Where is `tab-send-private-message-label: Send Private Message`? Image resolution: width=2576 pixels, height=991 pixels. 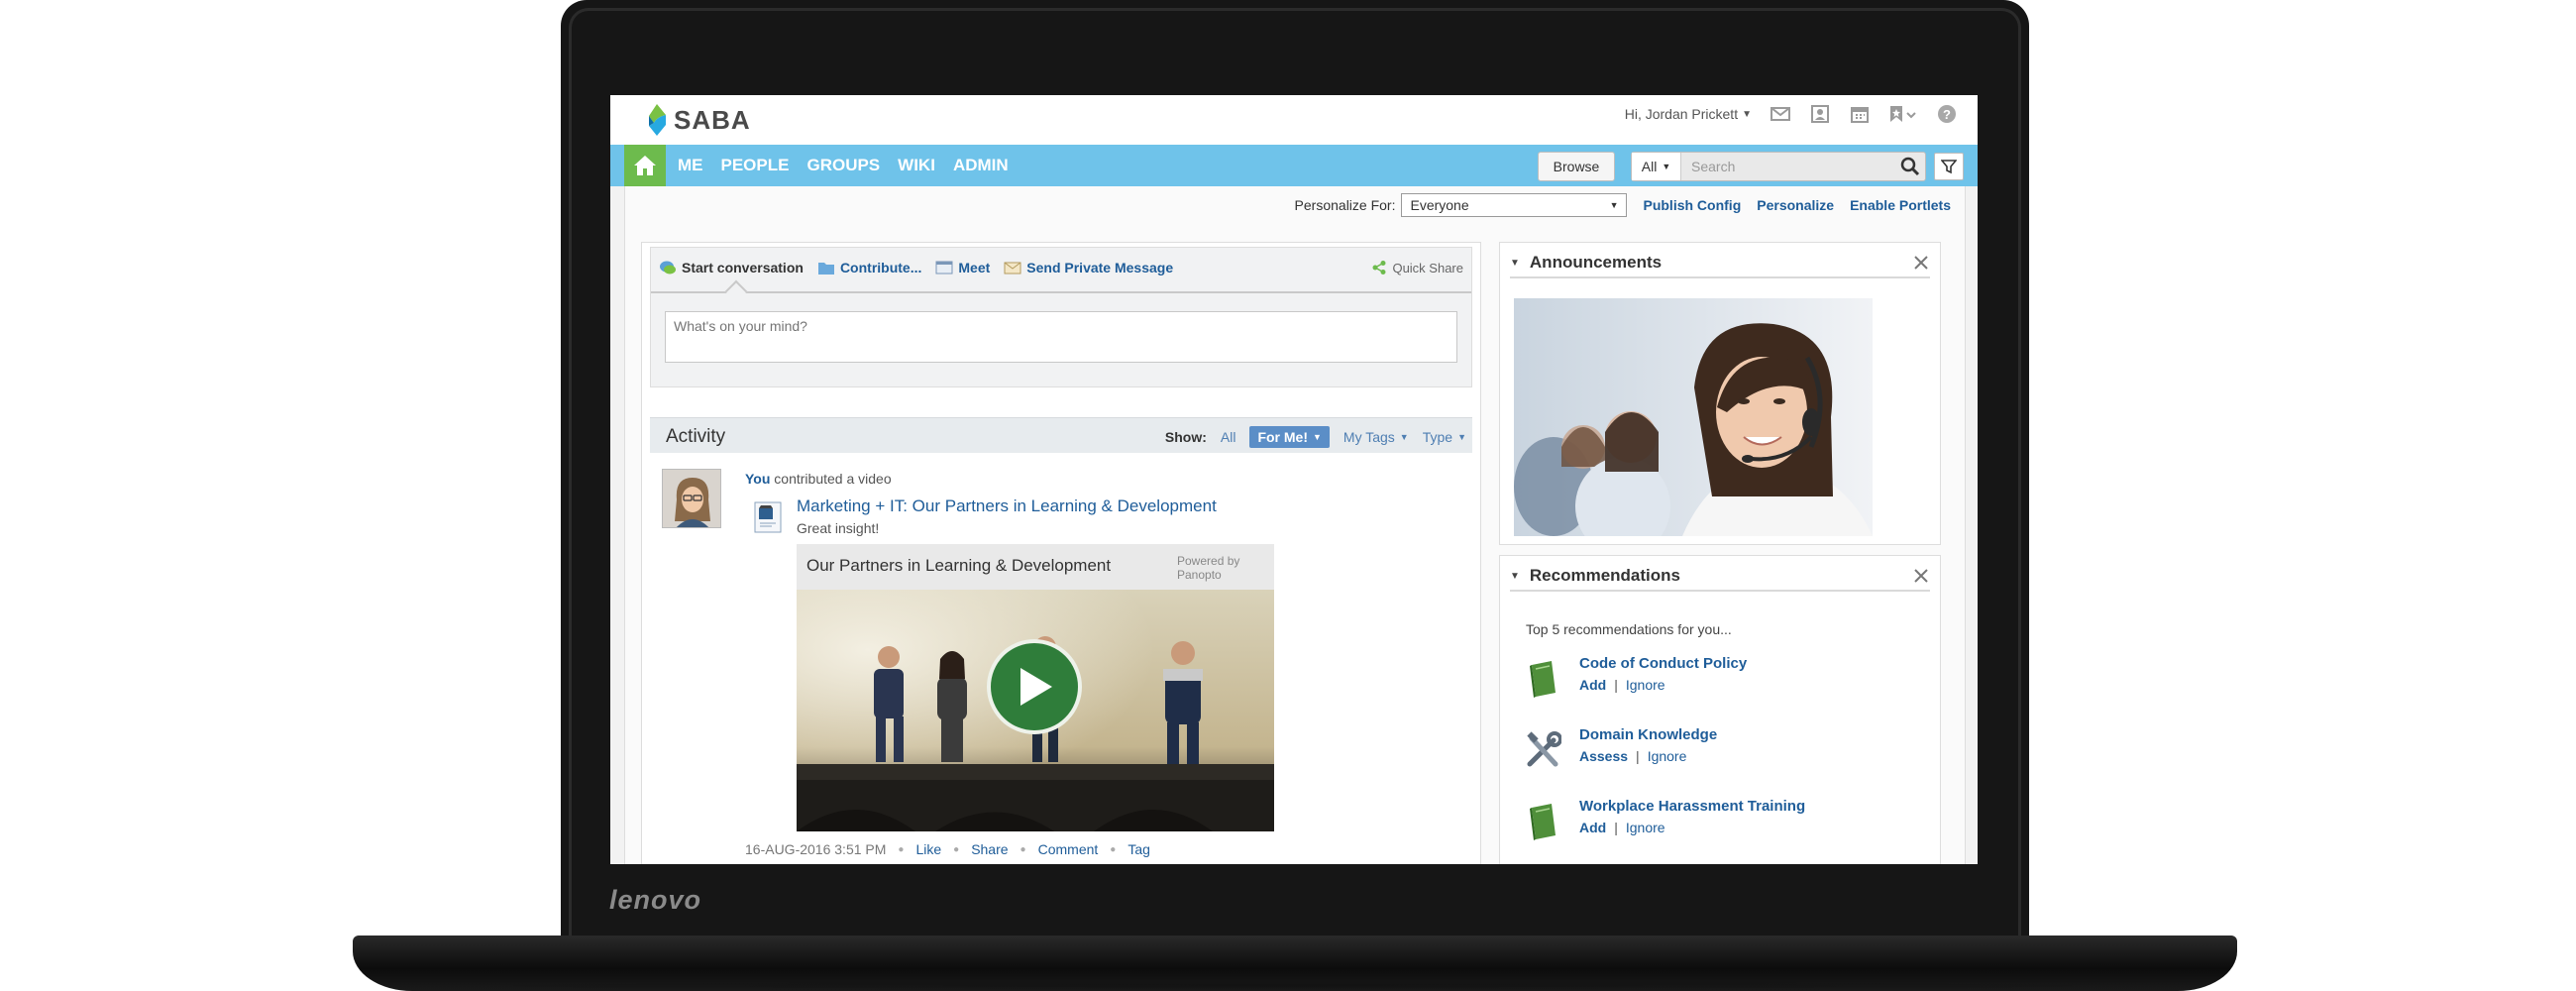
tab-send-private-message-label: Send Private Message is located at coordinates (1100, 267).